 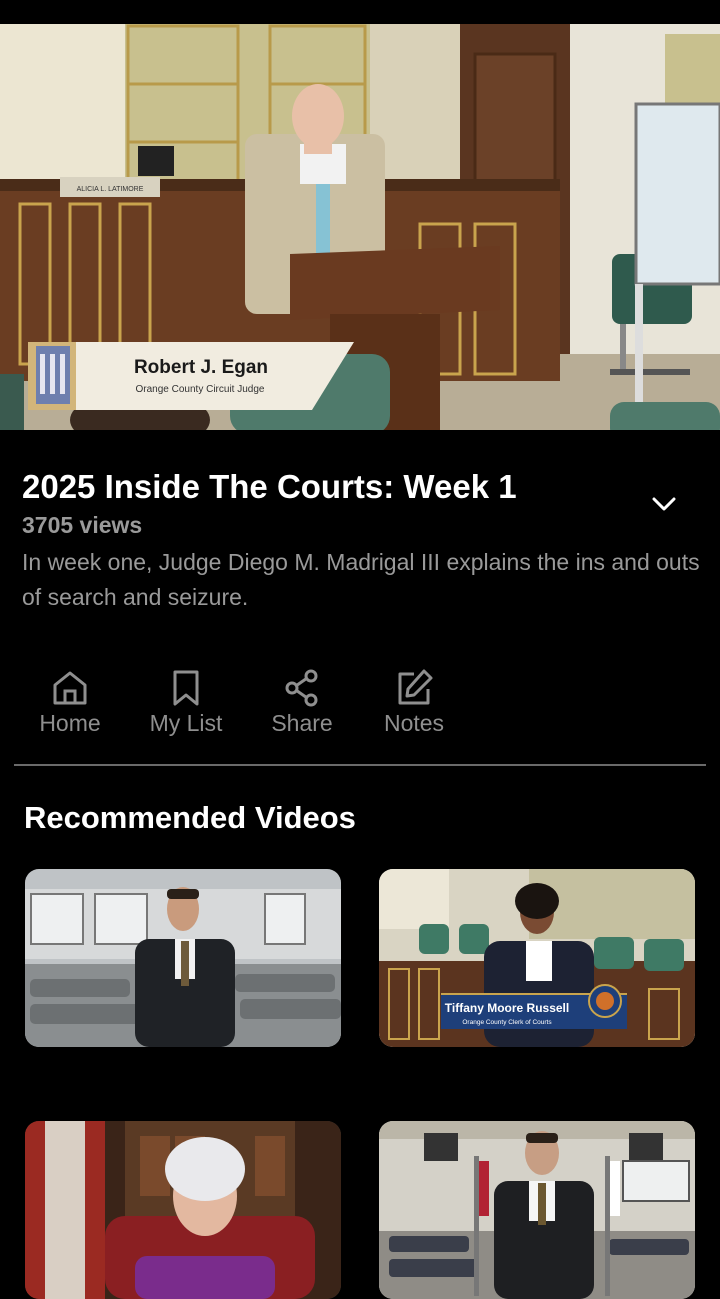 I want to click on share-icon, so click(x=301, y=688).